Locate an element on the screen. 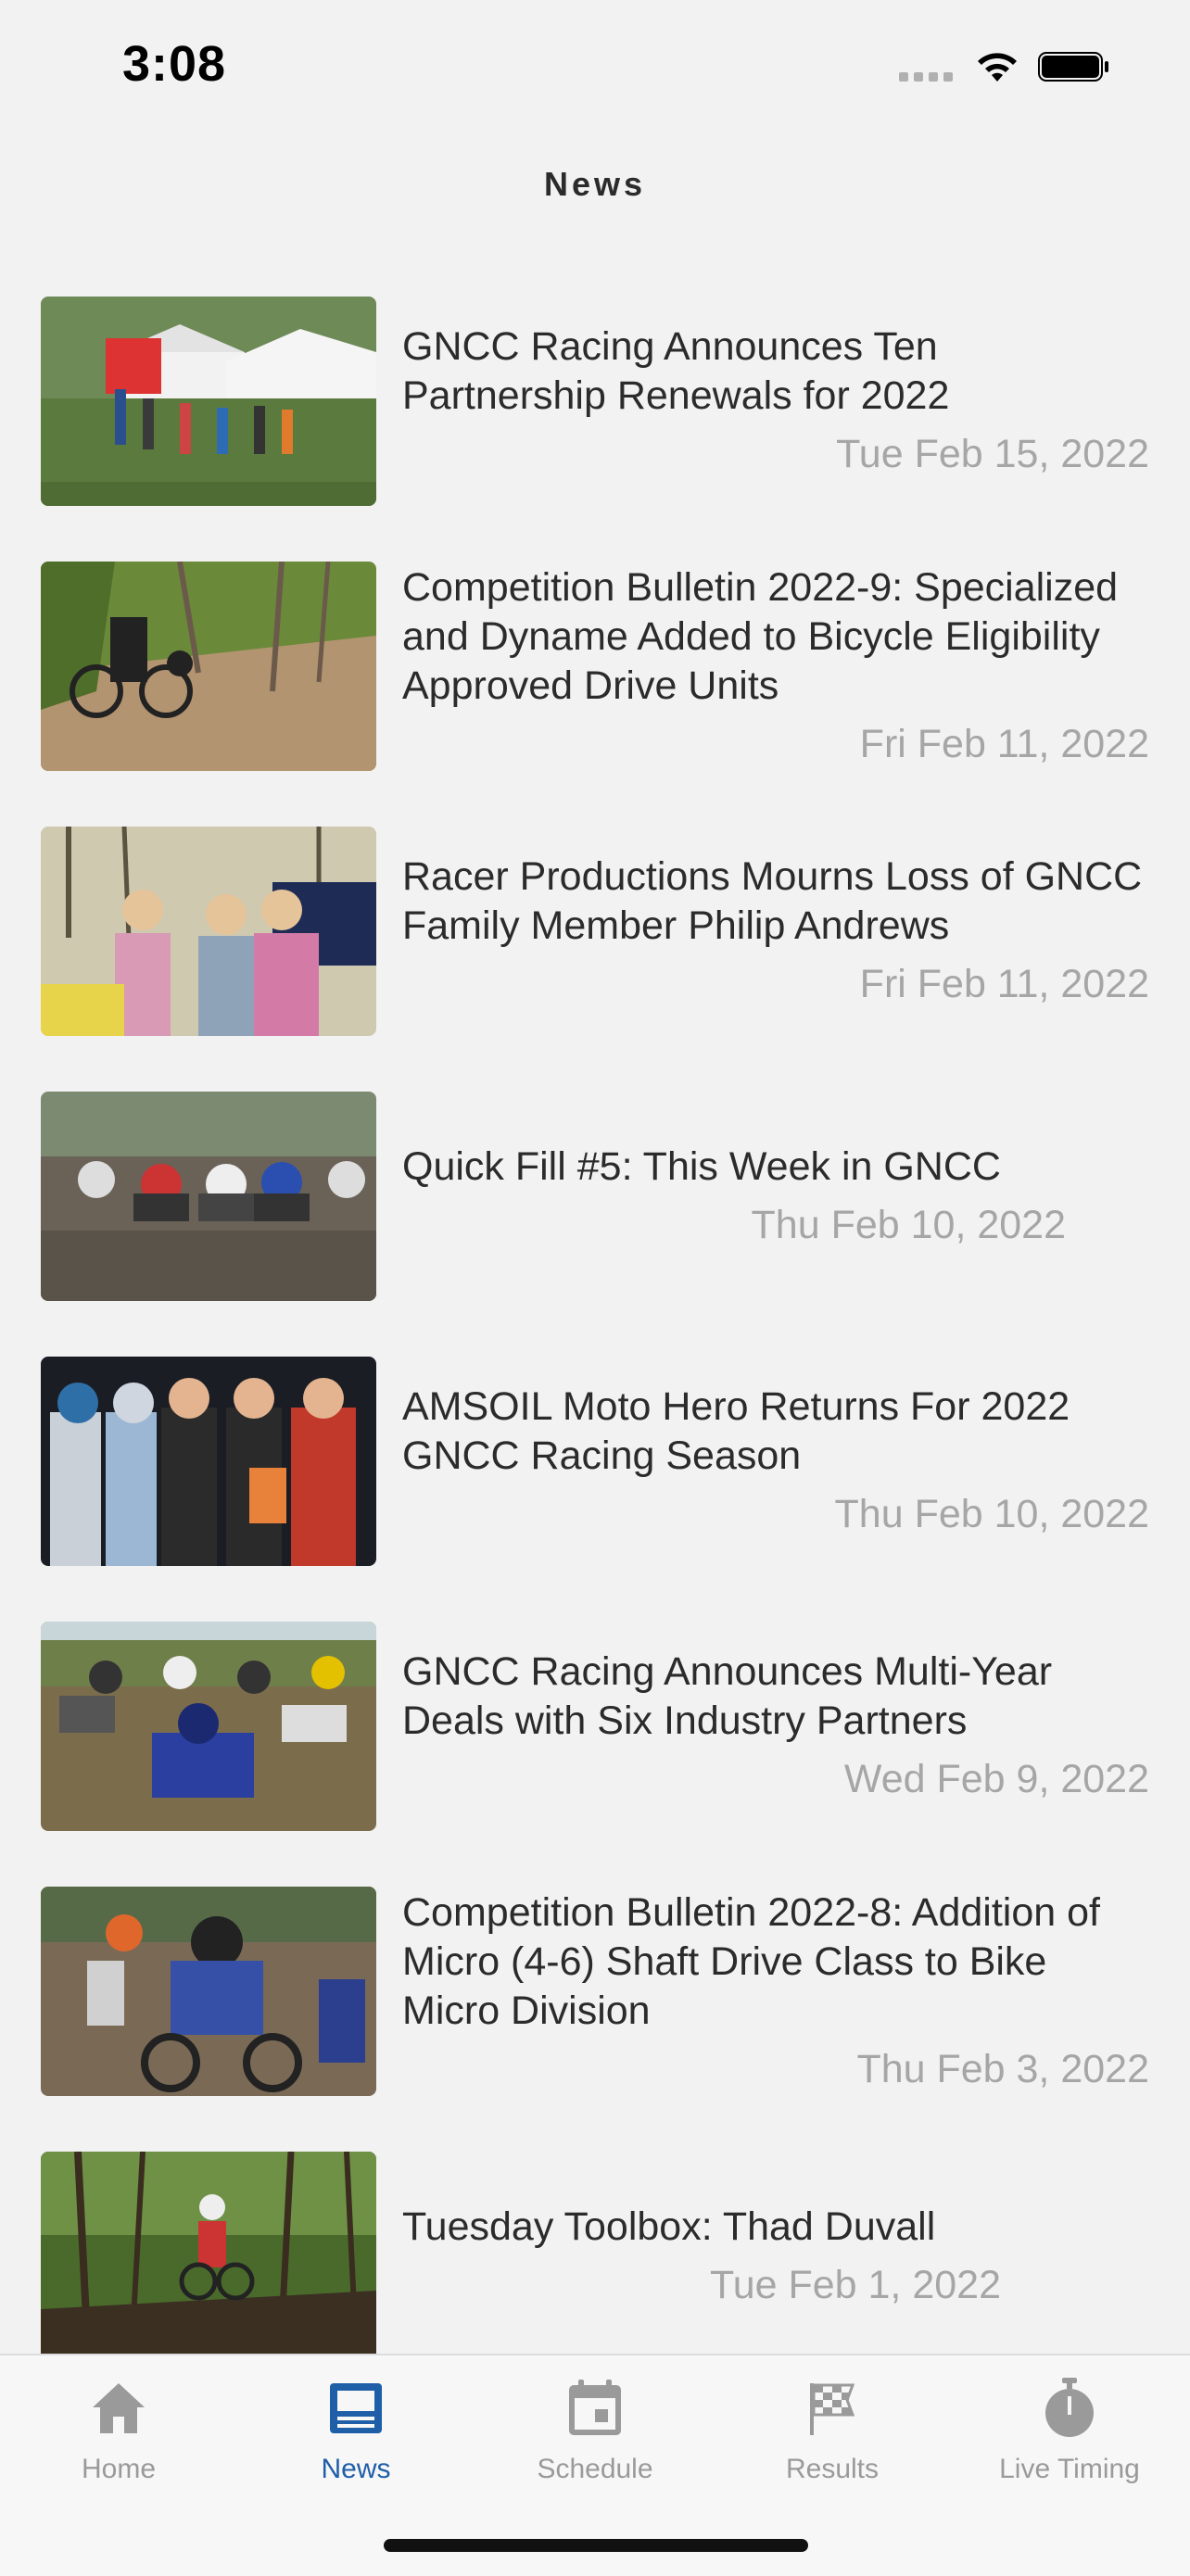 Image resolution: width=1190 pixels, height=2576 pixels. tab-label: Live Timing is located at coordinates (1069, 2469).